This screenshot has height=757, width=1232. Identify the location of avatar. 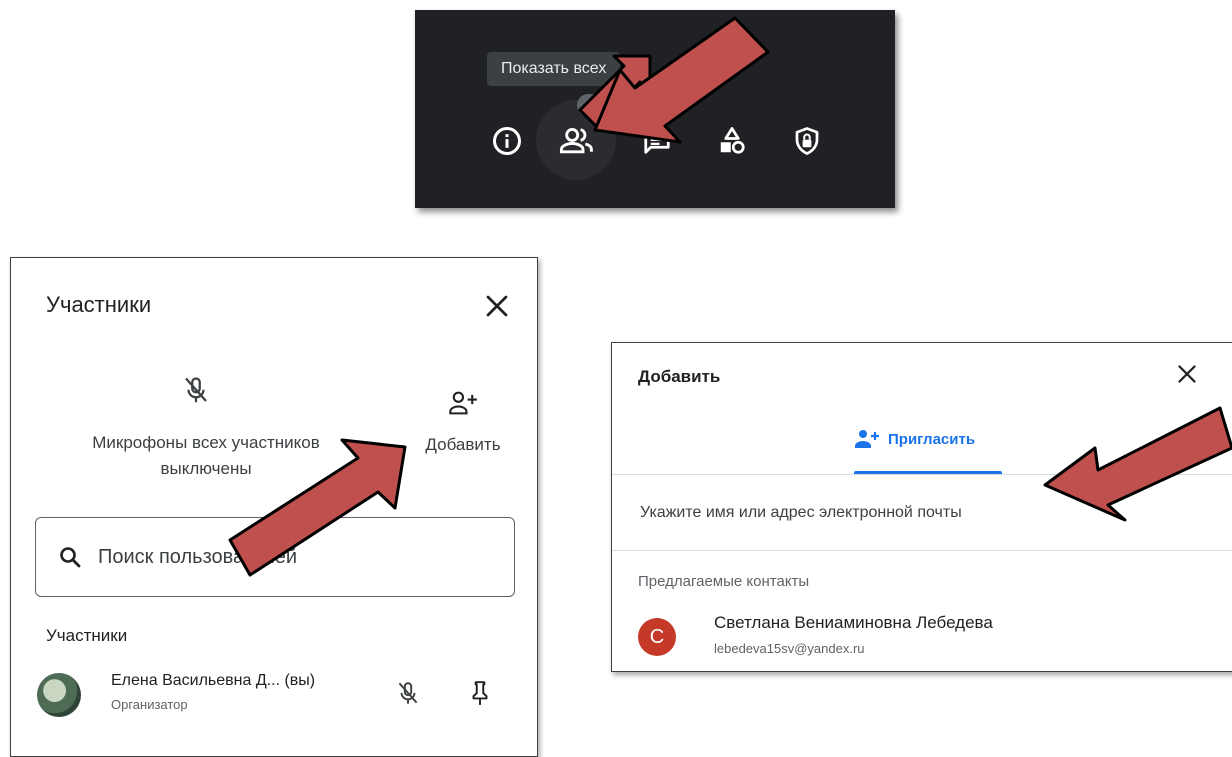
(59, 695).